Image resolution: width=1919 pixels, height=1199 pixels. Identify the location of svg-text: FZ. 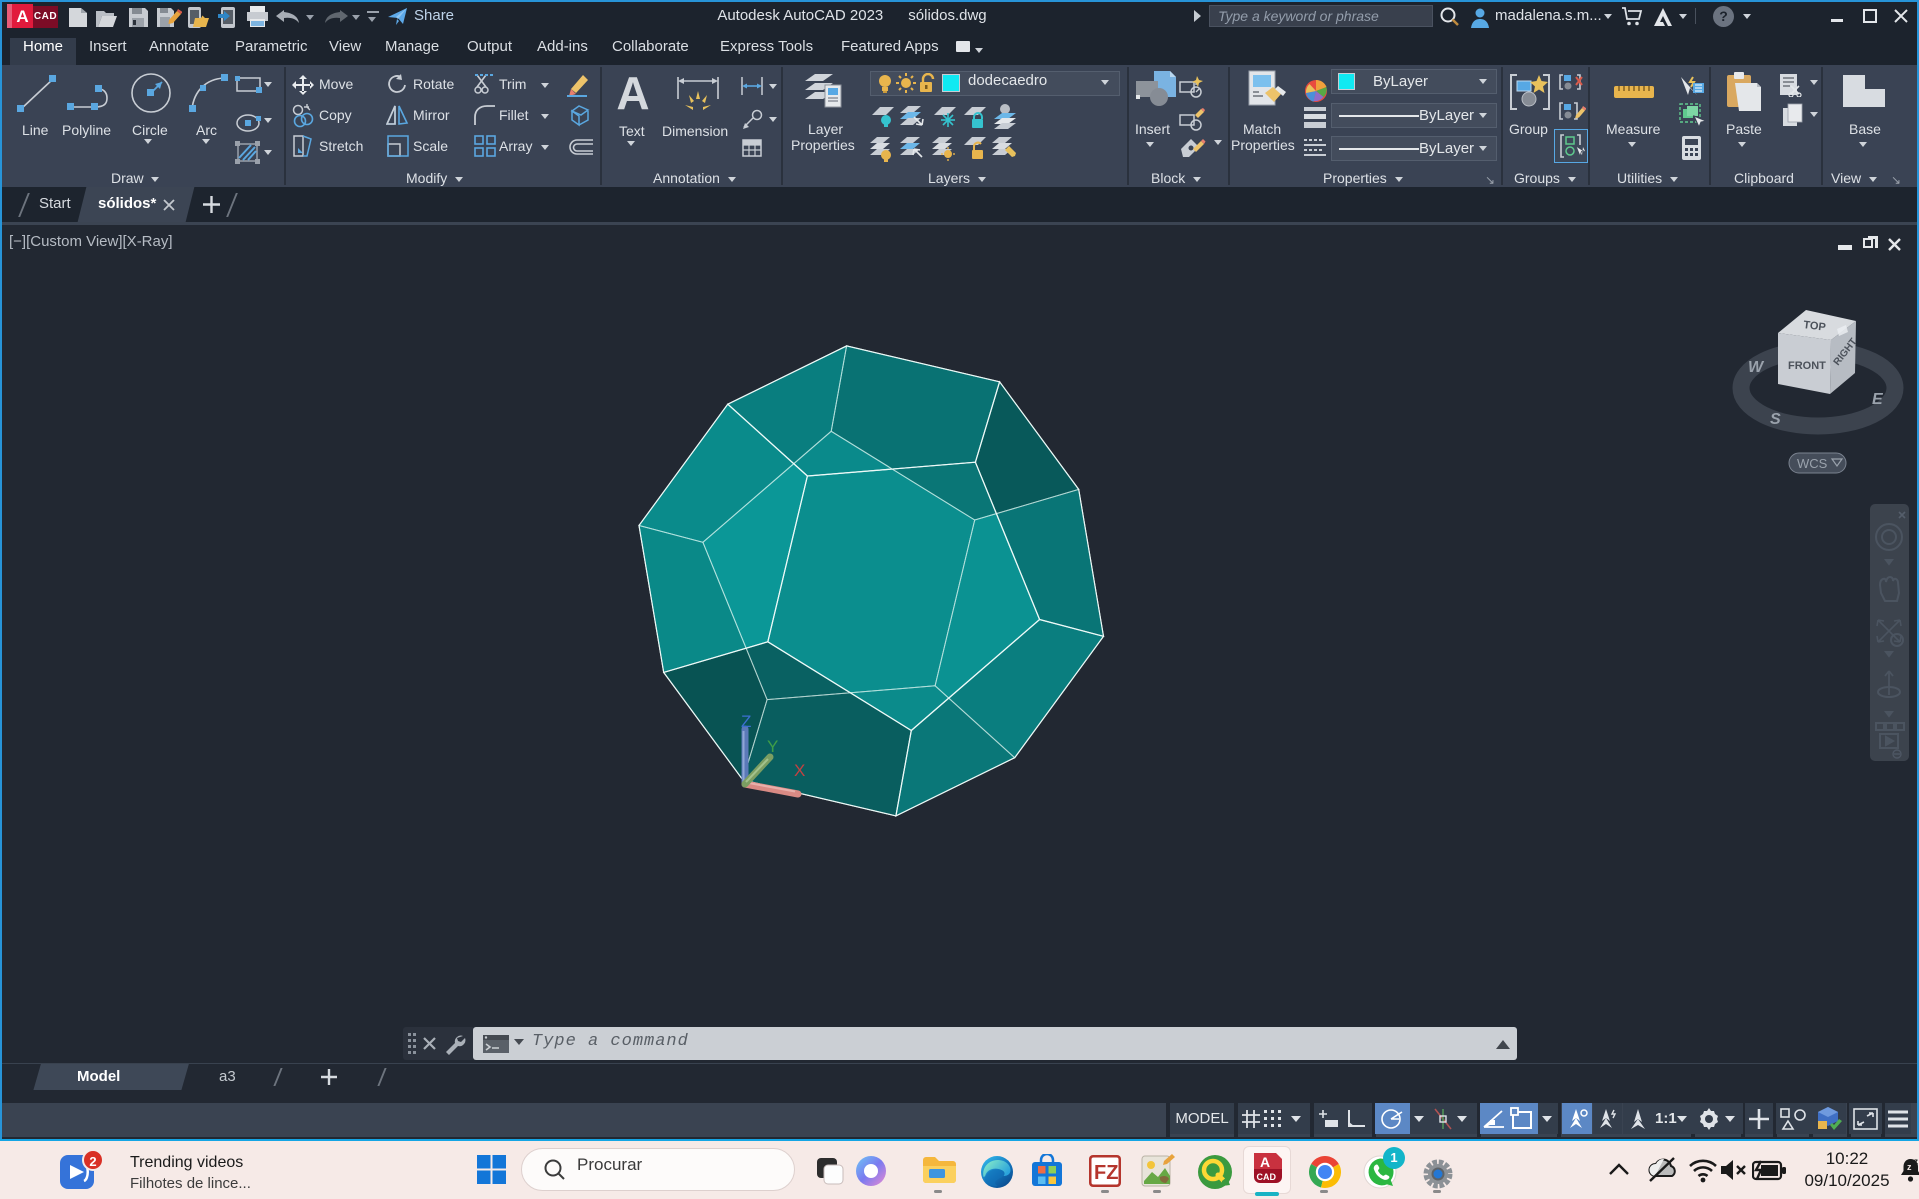
(1106, 1173).